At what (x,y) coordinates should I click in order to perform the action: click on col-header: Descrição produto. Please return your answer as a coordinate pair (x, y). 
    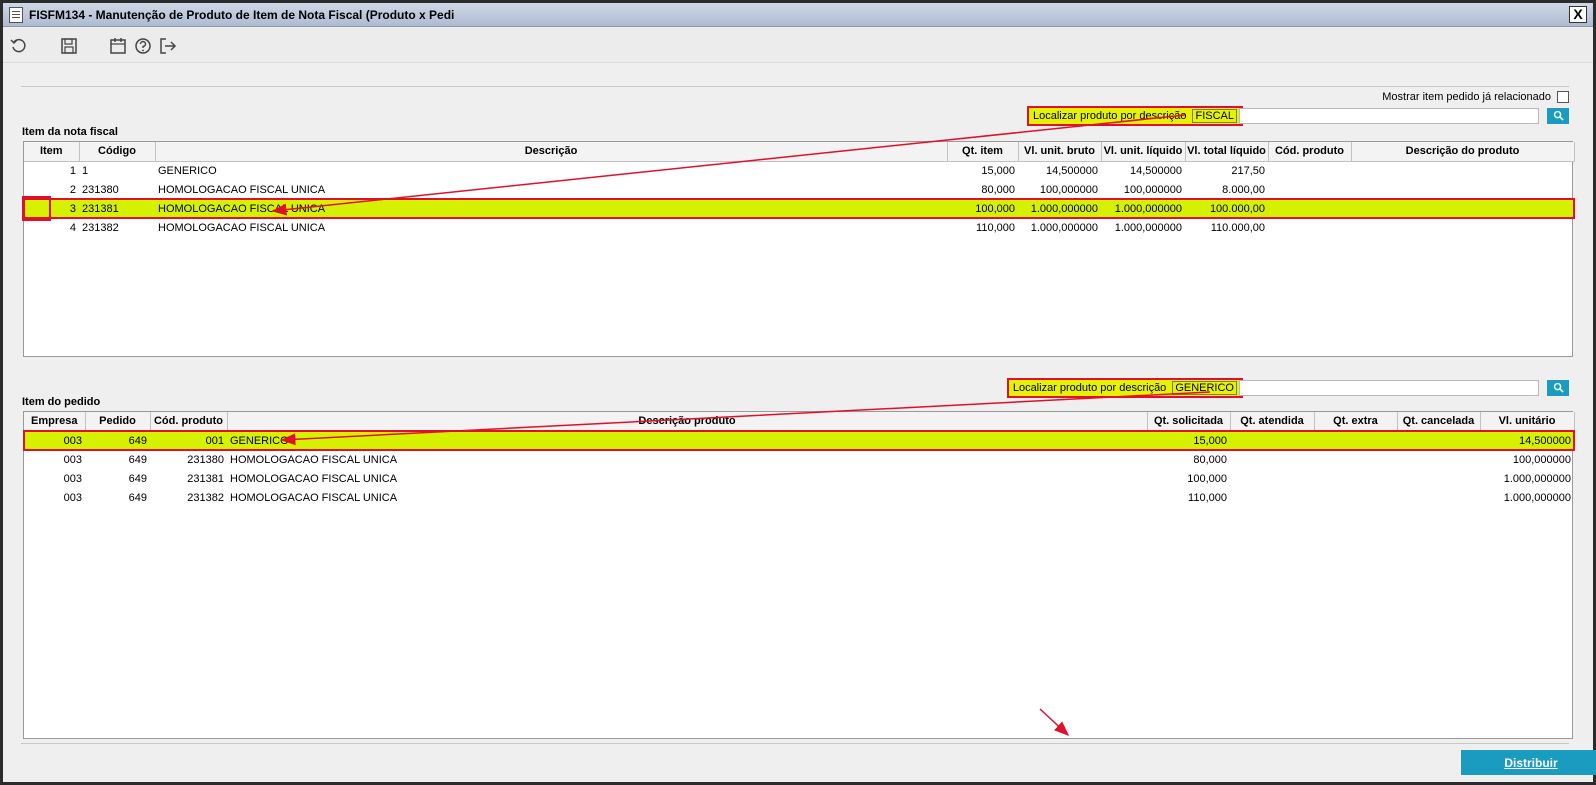
    Looking at the image, I should click on (687, 422).